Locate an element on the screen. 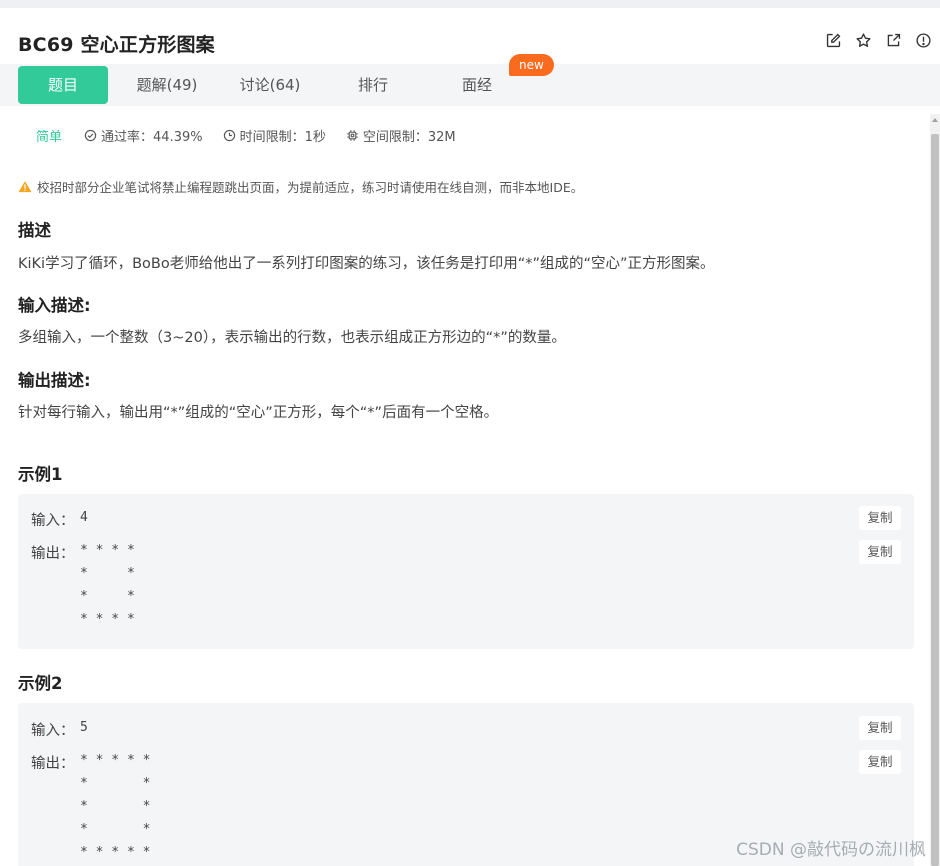 The width and height of the screenshot is (940, 866). example2-output-value: * * * * * * * * * * * * * * * * is located at coordinates (115, 806).